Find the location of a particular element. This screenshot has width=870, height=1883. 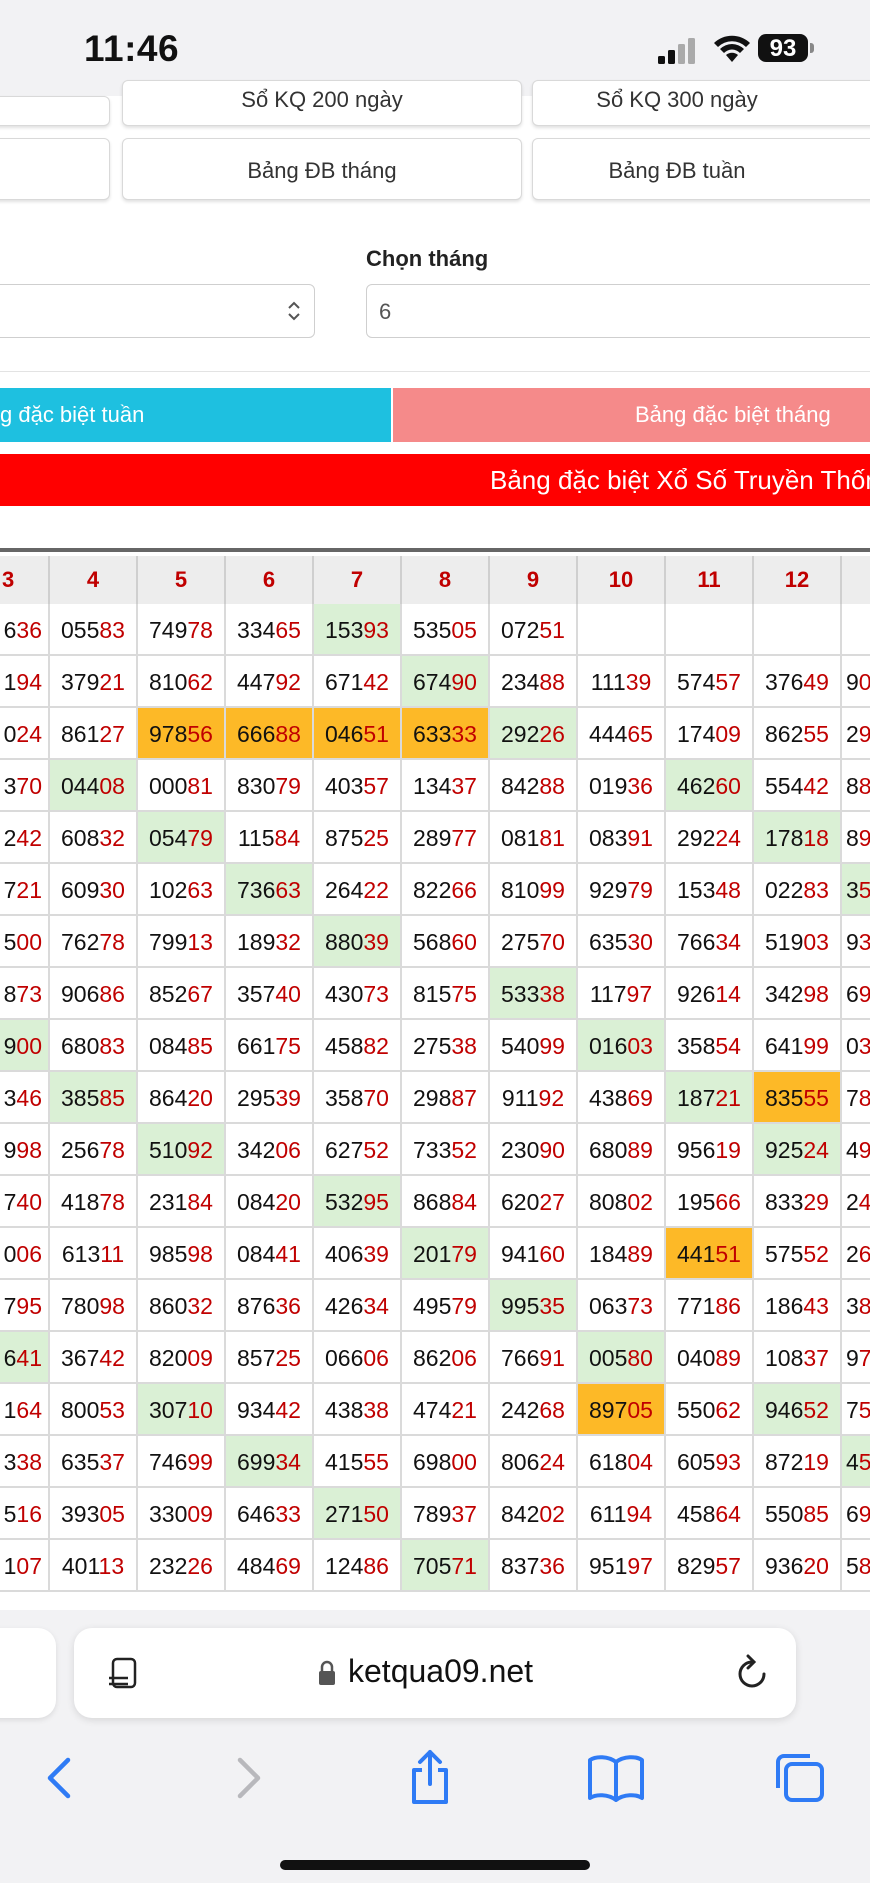

tab-week: g đặc biệt tuần is located at coordinates (195, 415).